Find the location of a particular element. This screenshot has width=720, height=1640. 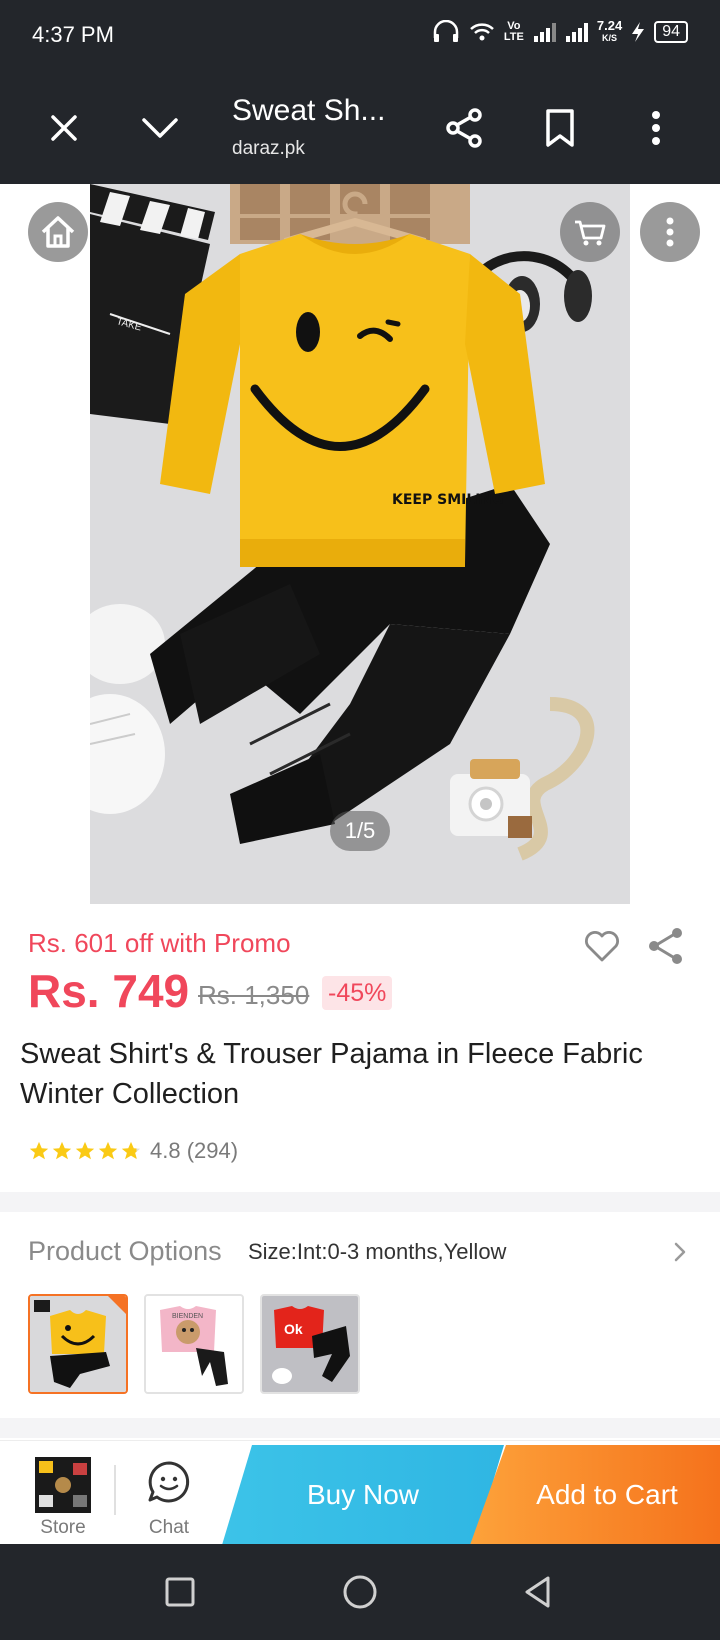

charging-icon is located at coordinates (638, 32).